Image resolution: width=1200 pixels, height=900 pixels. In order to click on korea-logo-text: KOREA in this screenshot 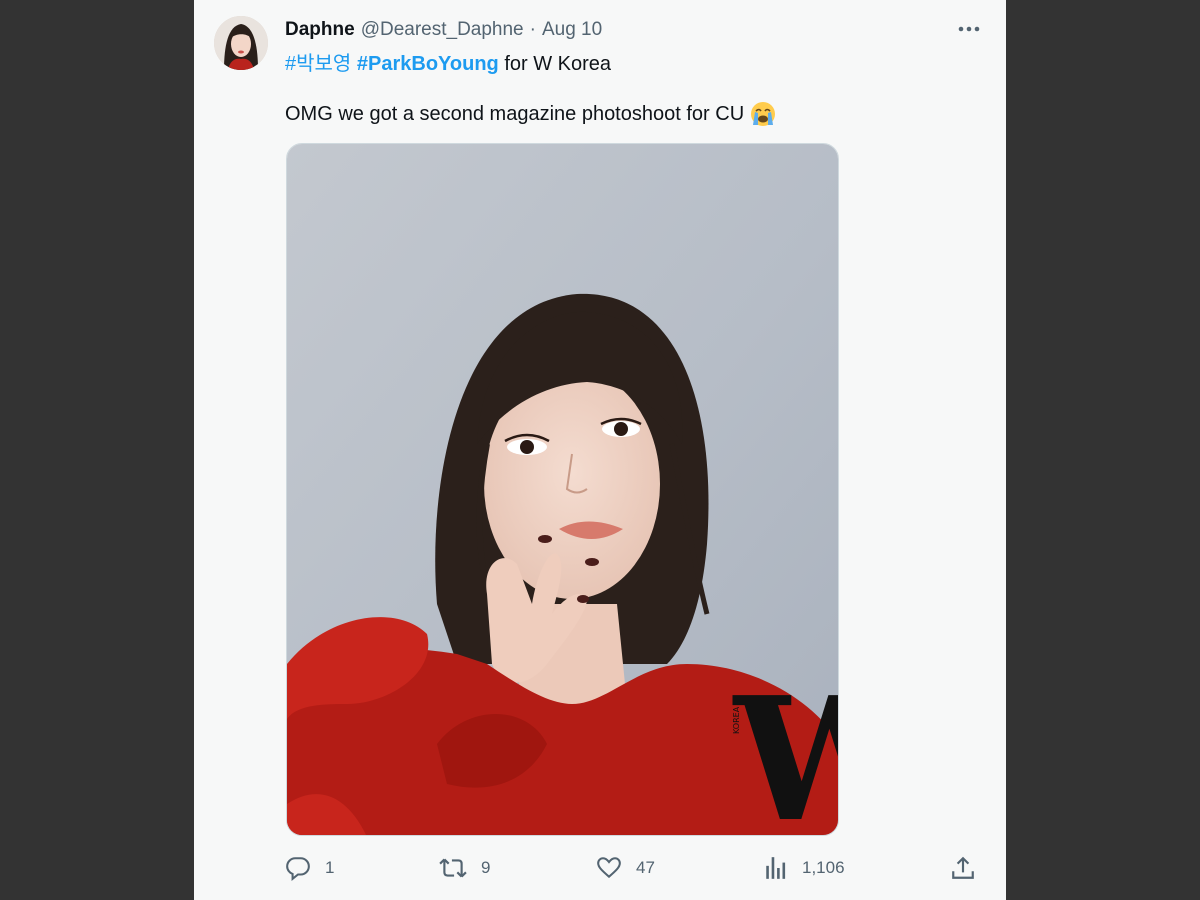, I will do `click(736, 720)`.